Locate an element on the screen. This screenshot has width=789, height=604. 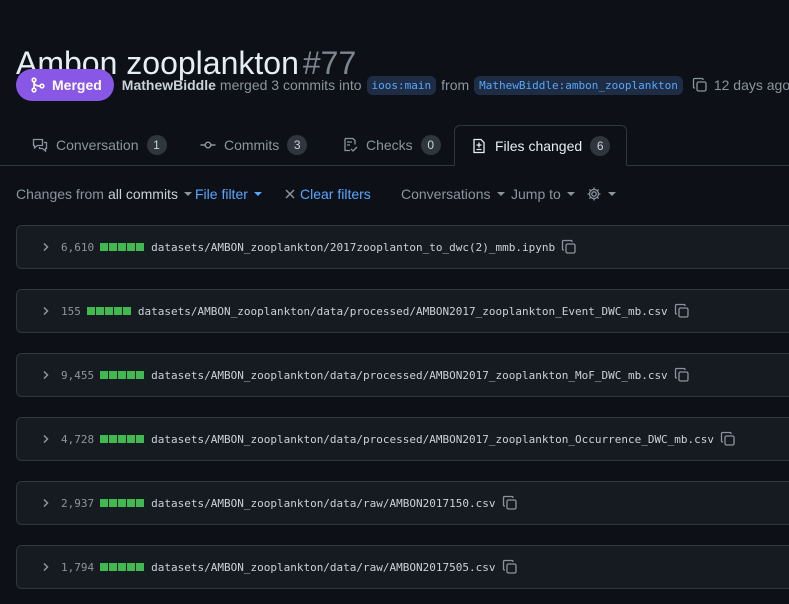
tab-label: Conversation is located at coordinates (97, 145).